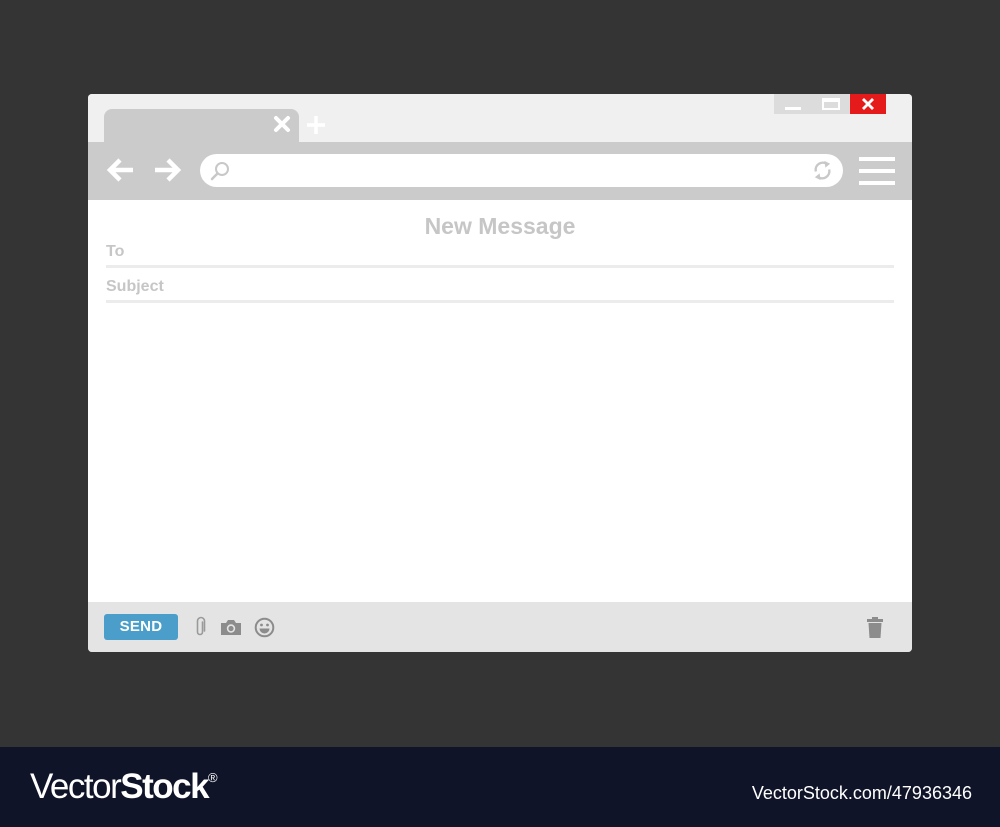  I want to click on subject-label: Subject, so click(135, 286).